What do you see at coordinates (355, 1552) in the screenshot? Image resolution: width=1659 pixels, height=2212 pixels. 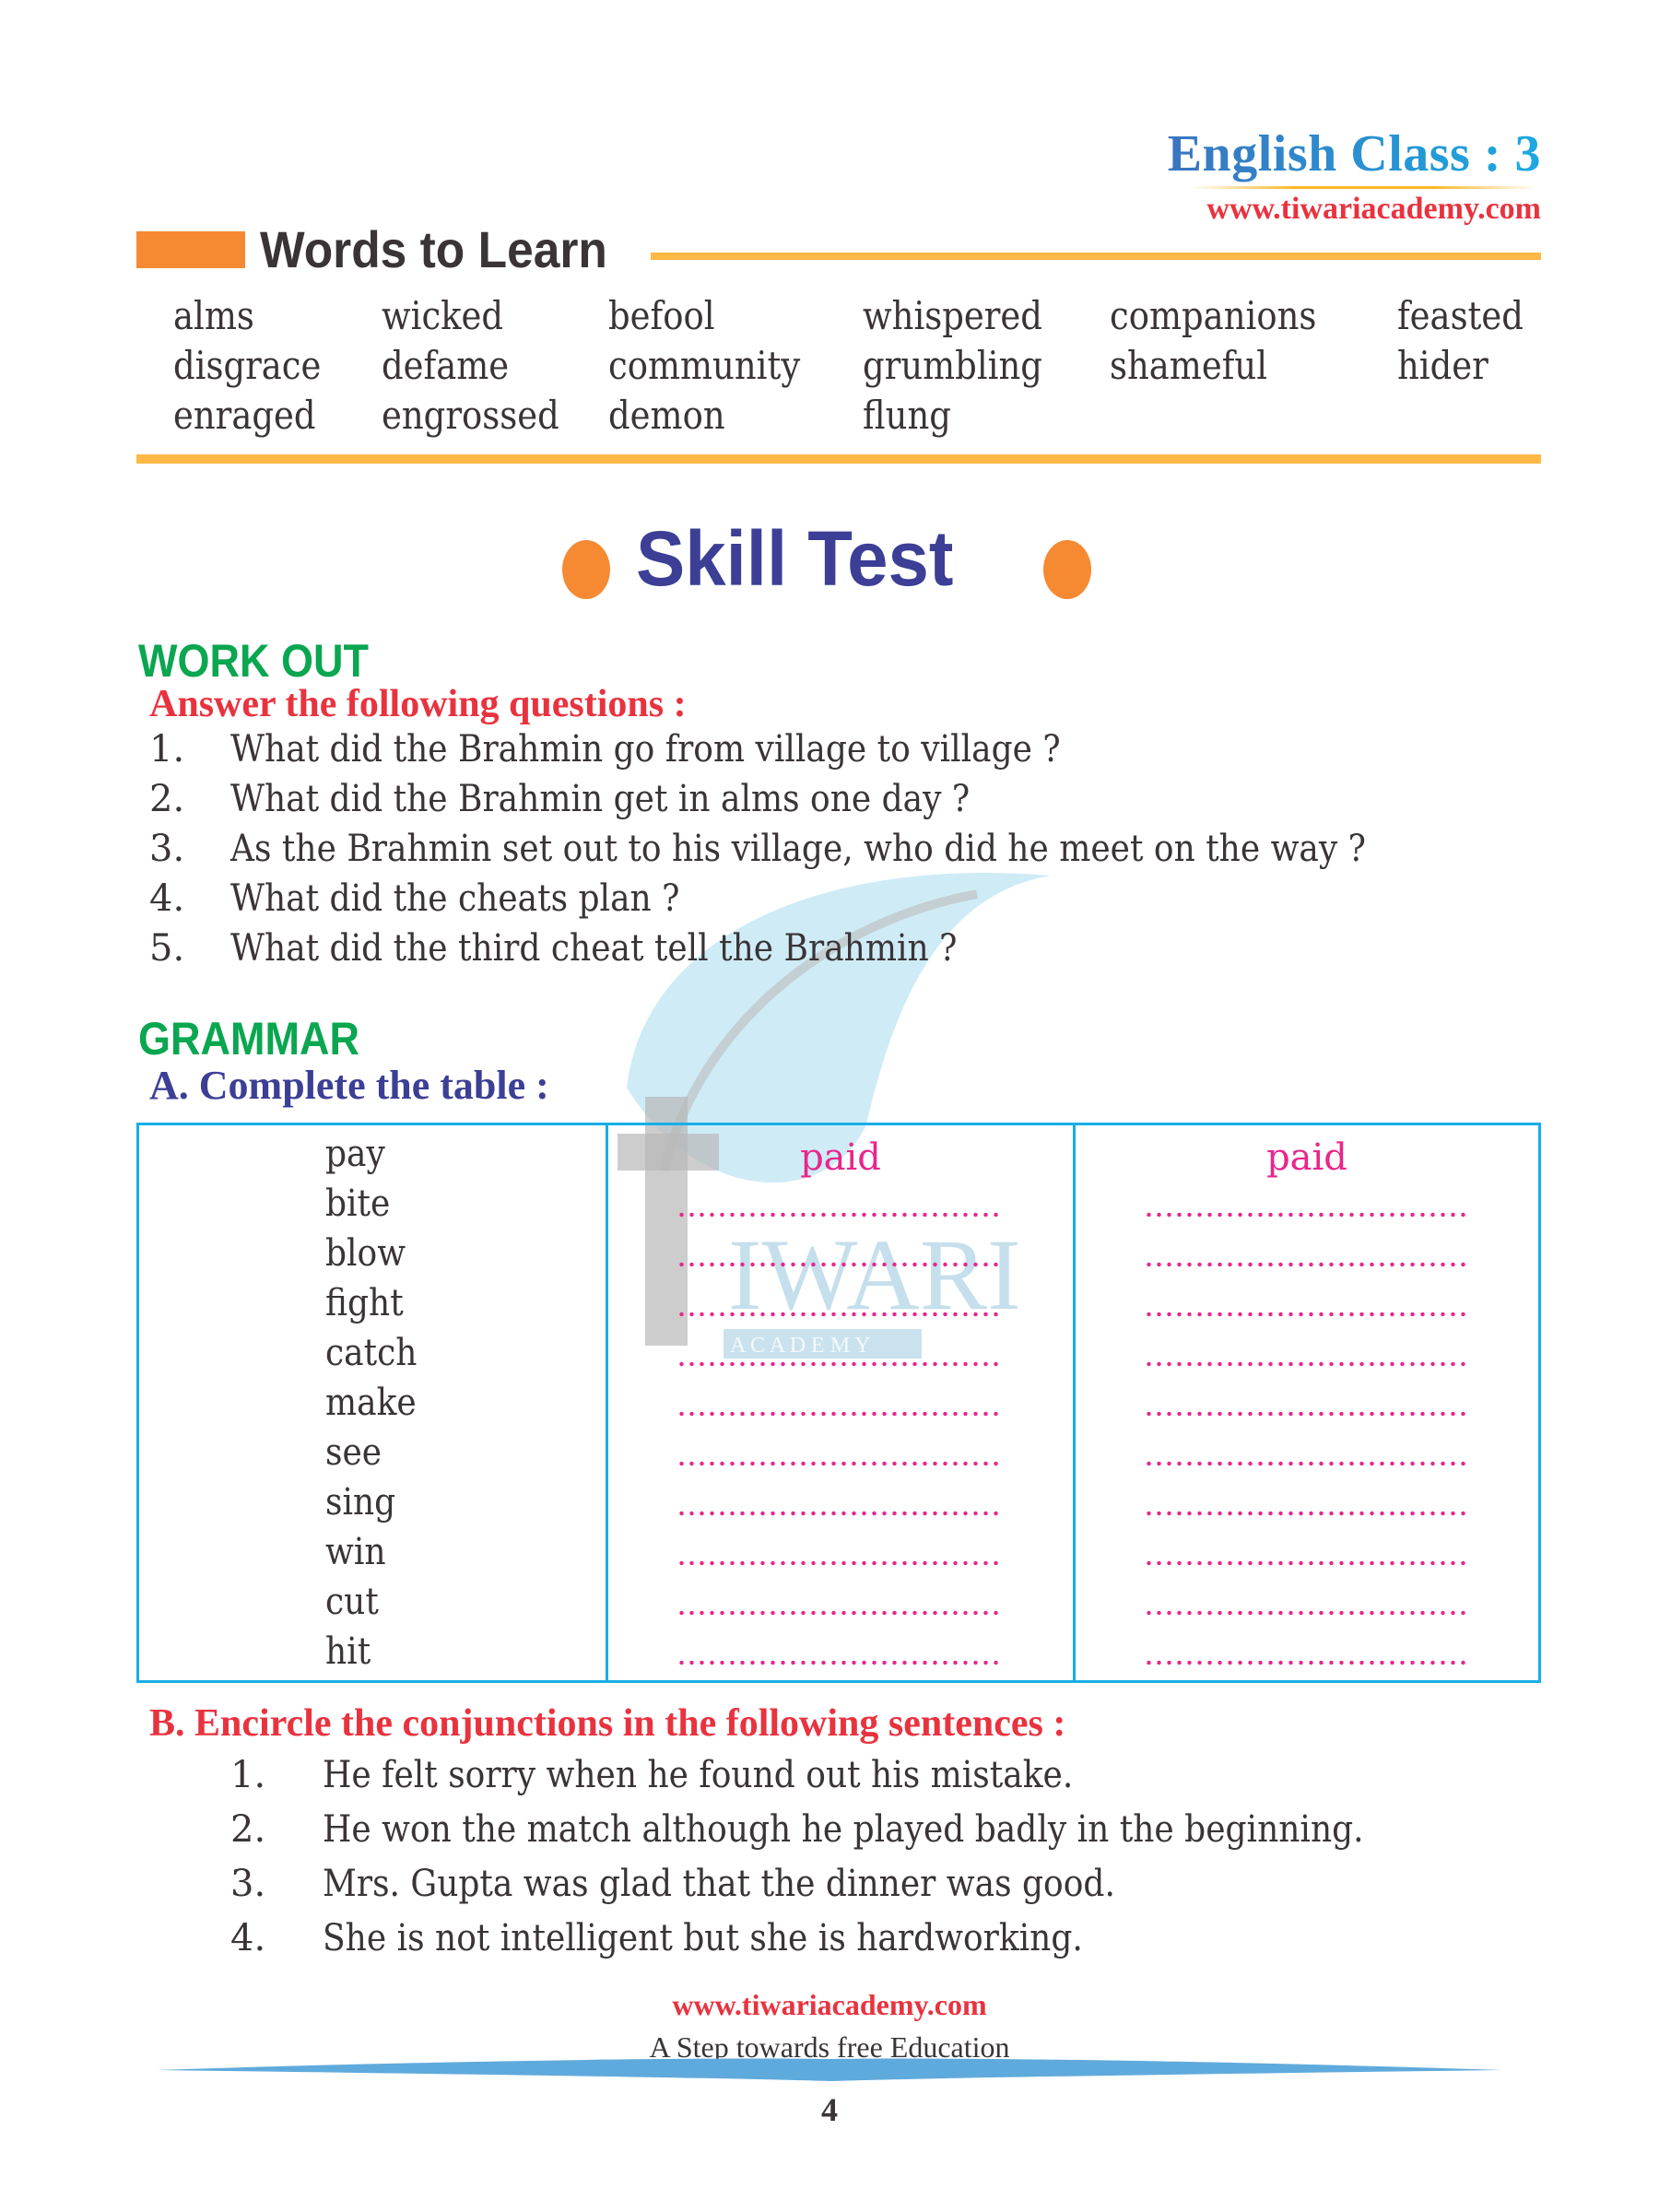 I see `base-verb: win` at bounding box center [355, 1552].